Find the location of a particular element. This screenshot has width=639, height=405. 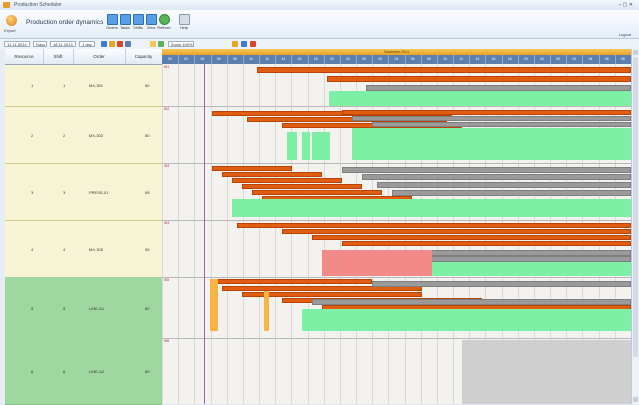

calendar-icon is located at coordinates (104, 44).